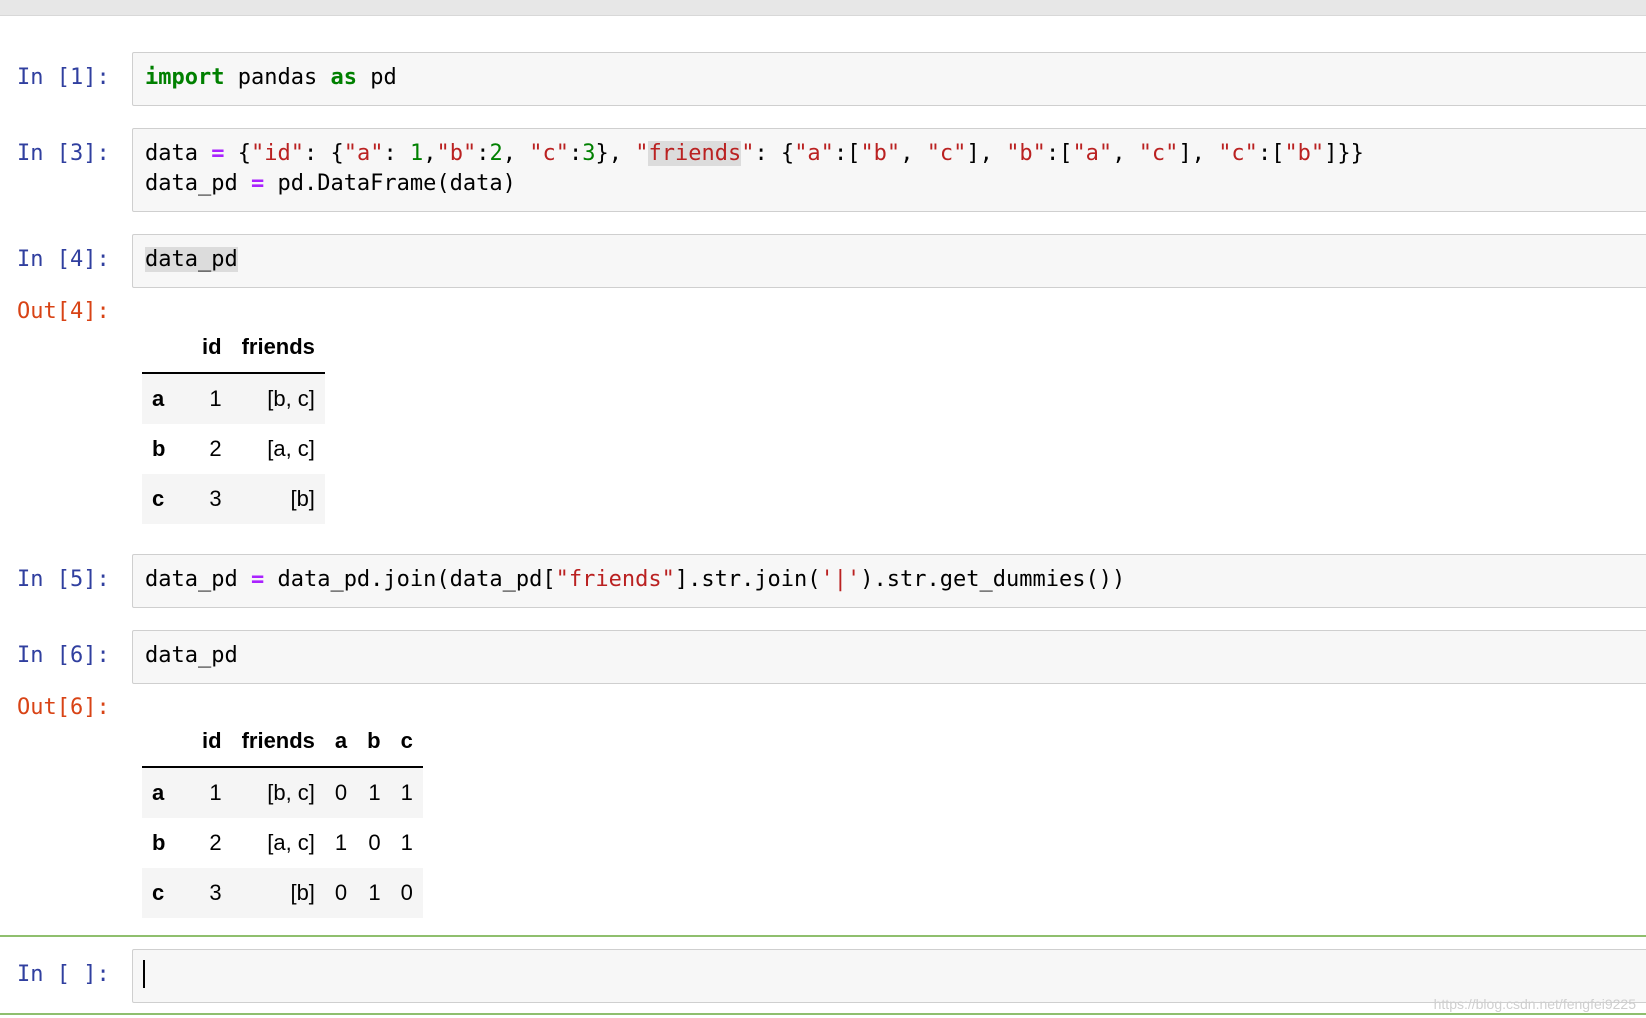 The image size is (1646, 1018). What do you see at coordinates (63, 311) in the screenshot?
I see `output-prompt-4: Out[4]:` at bounding box center [63, 311].